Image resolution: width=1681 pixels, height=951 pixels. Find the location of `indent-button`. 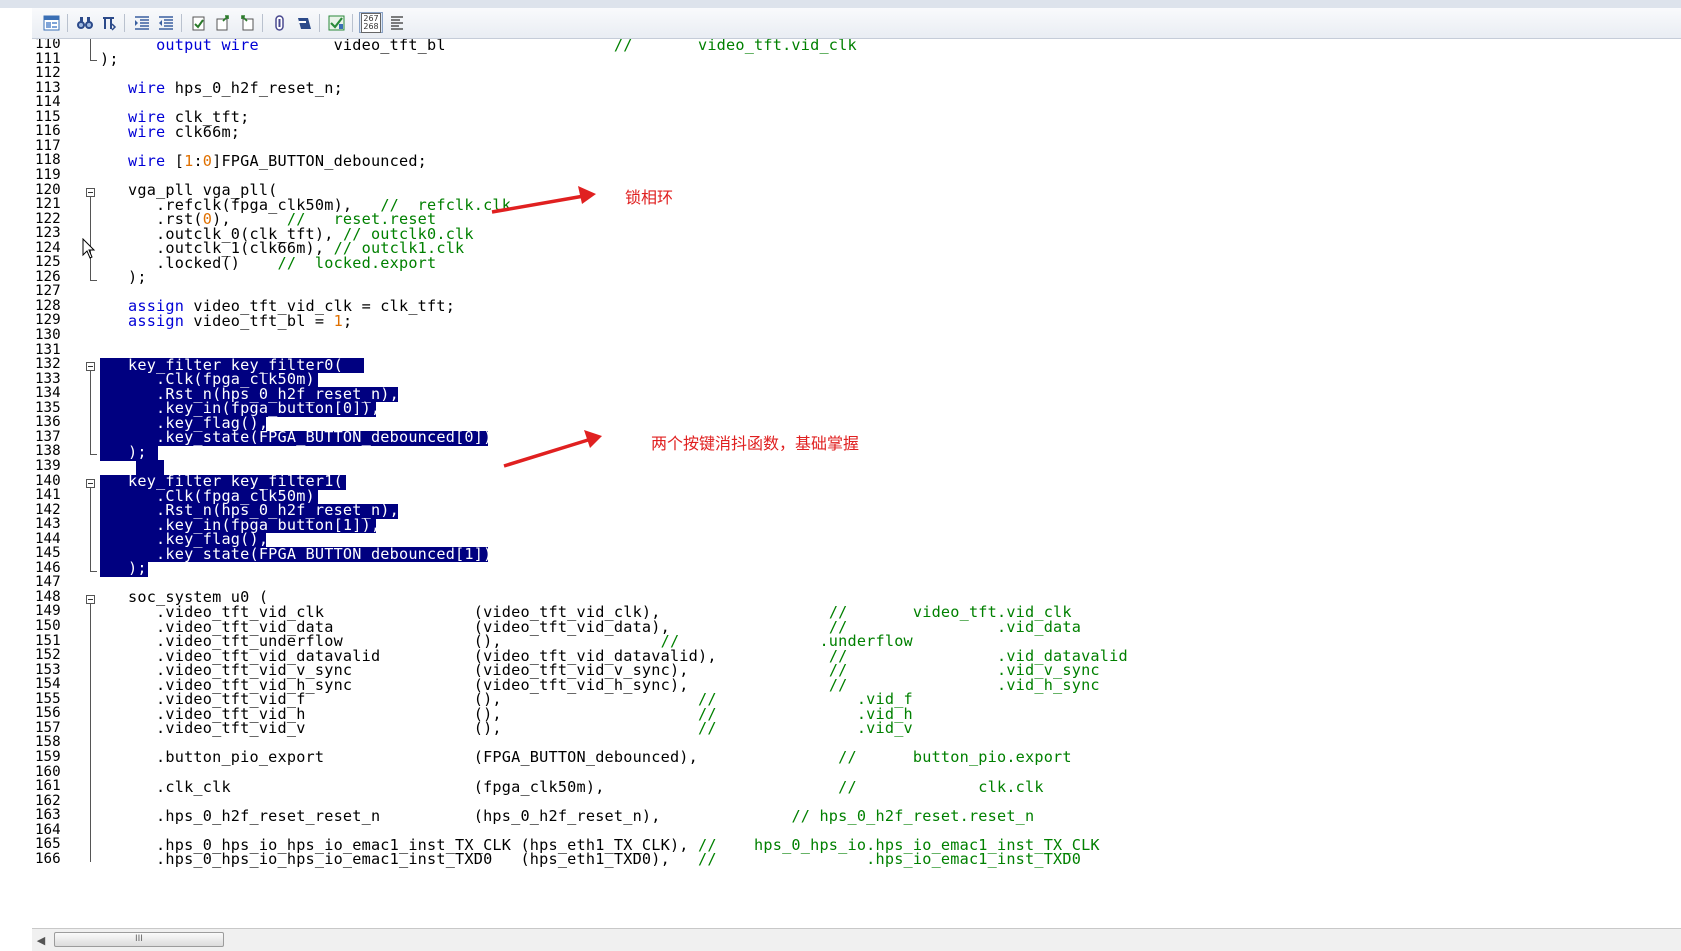

indent-button is located at coordinates (141, 22).